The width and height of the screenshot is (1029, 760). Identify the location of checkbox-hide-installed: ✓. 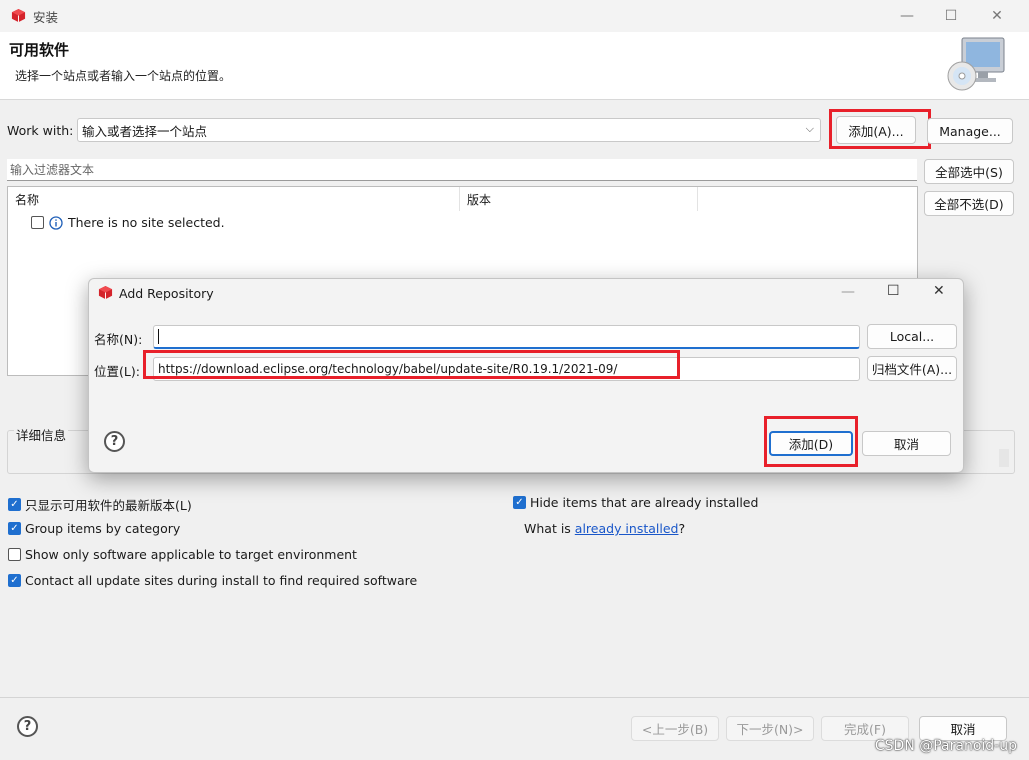
(519, 502).